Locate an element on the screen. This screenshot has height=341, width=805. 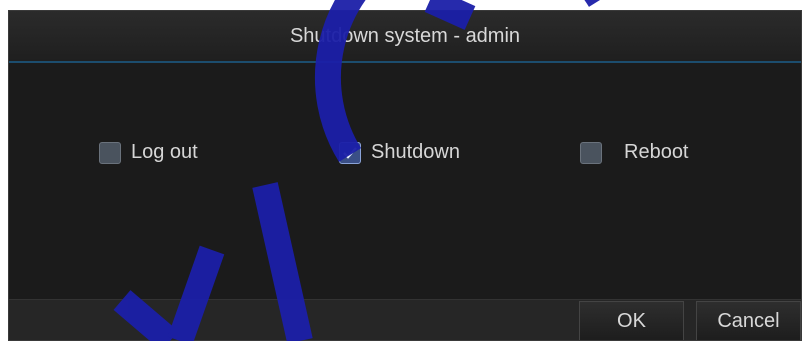
option-reboot: Reboot is located at coordinates (634, 152).